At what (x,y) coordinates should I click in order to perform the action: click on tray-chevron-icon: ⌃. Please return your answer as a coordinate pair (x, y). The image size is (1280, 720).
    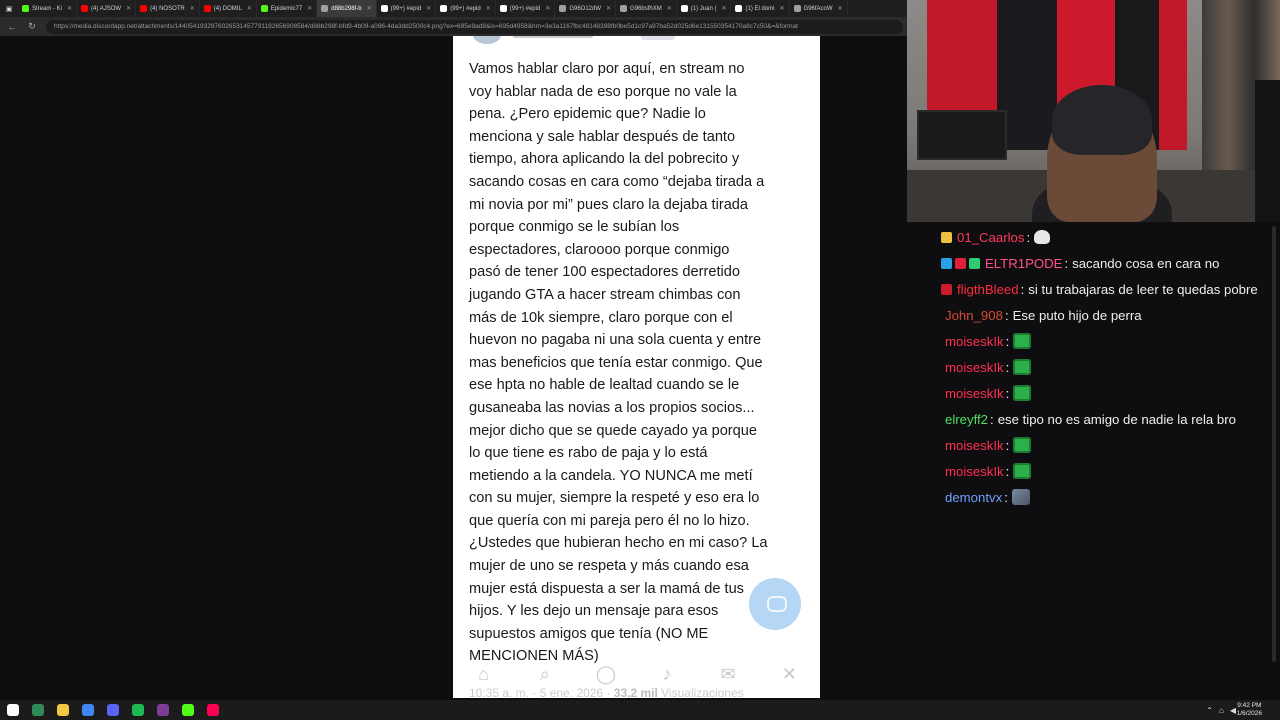
    Looking at the image, I should click on (1209, 710).